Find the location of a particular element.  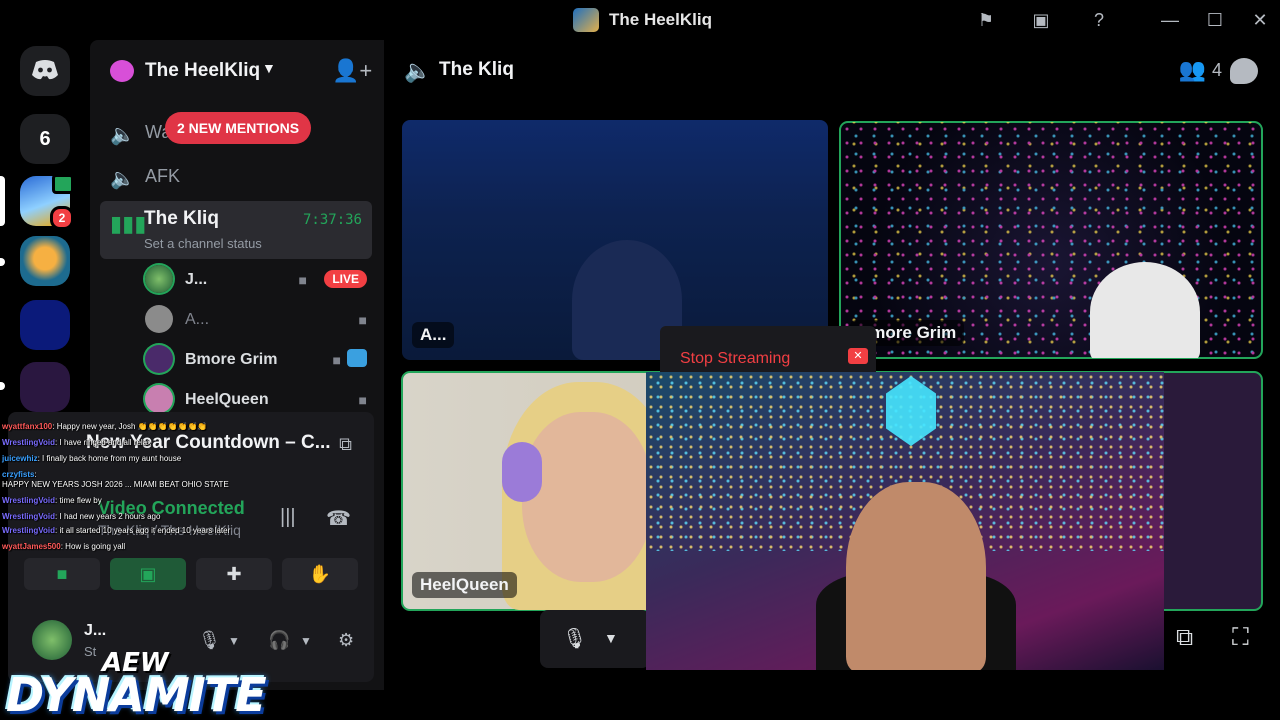

window-title: The HeelKliq is located at coordinates (660, 19).